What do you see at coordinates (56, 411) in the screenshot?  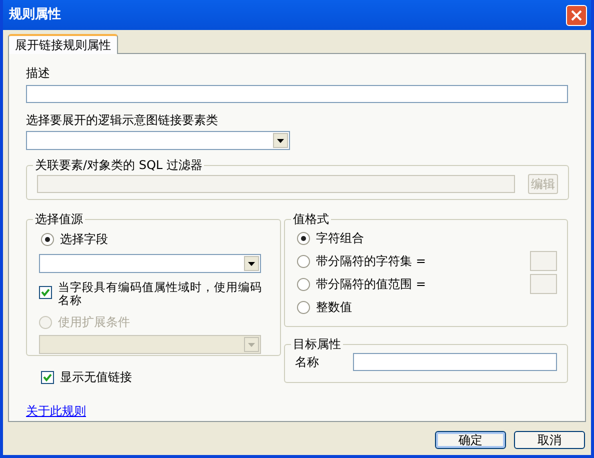 I see `about-link: 关于此规则` at bounding box center [56, 411].